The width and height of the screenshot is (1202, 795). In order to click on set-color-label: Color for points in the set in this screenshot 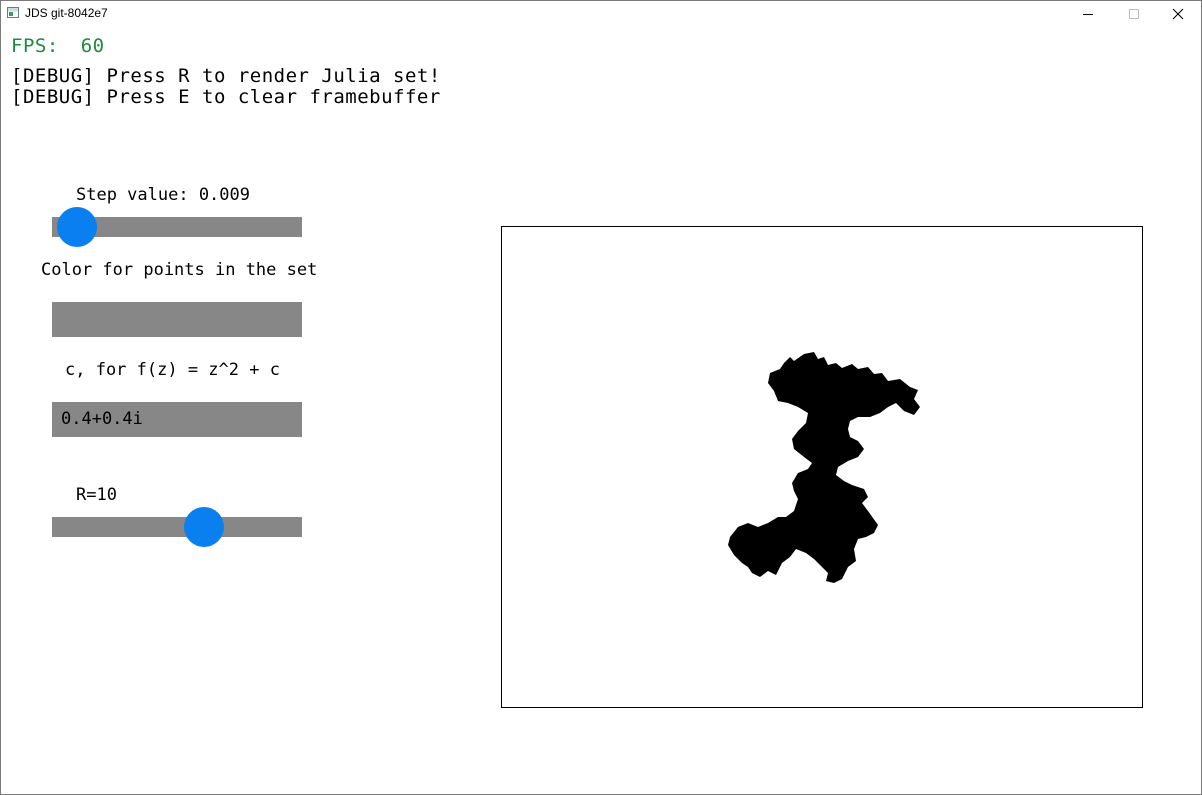, I will do `click(179, 270)`.